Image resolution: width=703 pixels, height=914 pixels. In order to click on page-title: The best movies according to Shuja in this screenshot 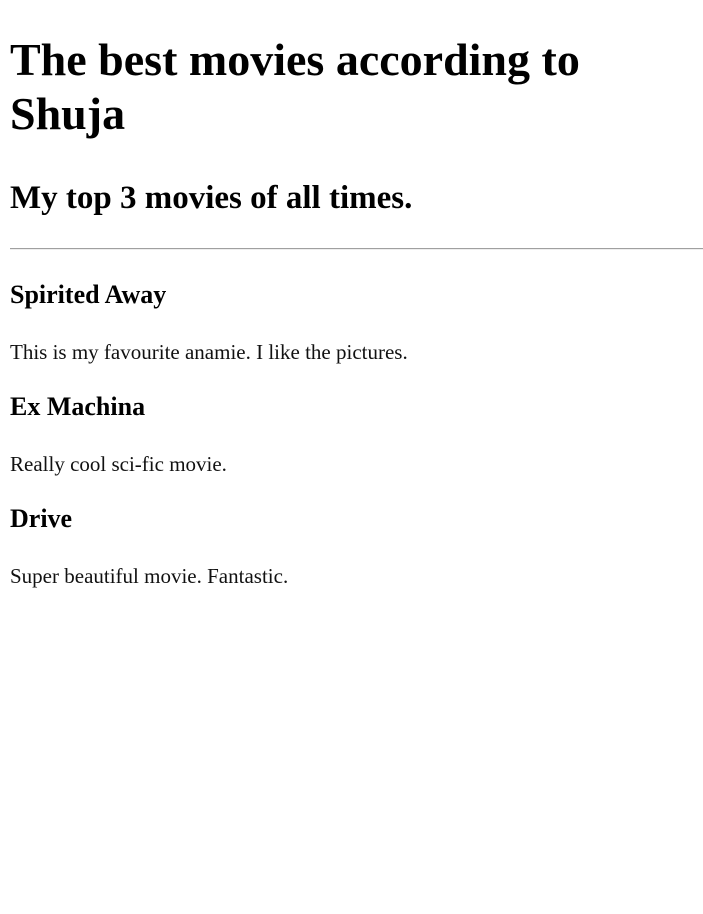, I will do `click(295, 86)`.